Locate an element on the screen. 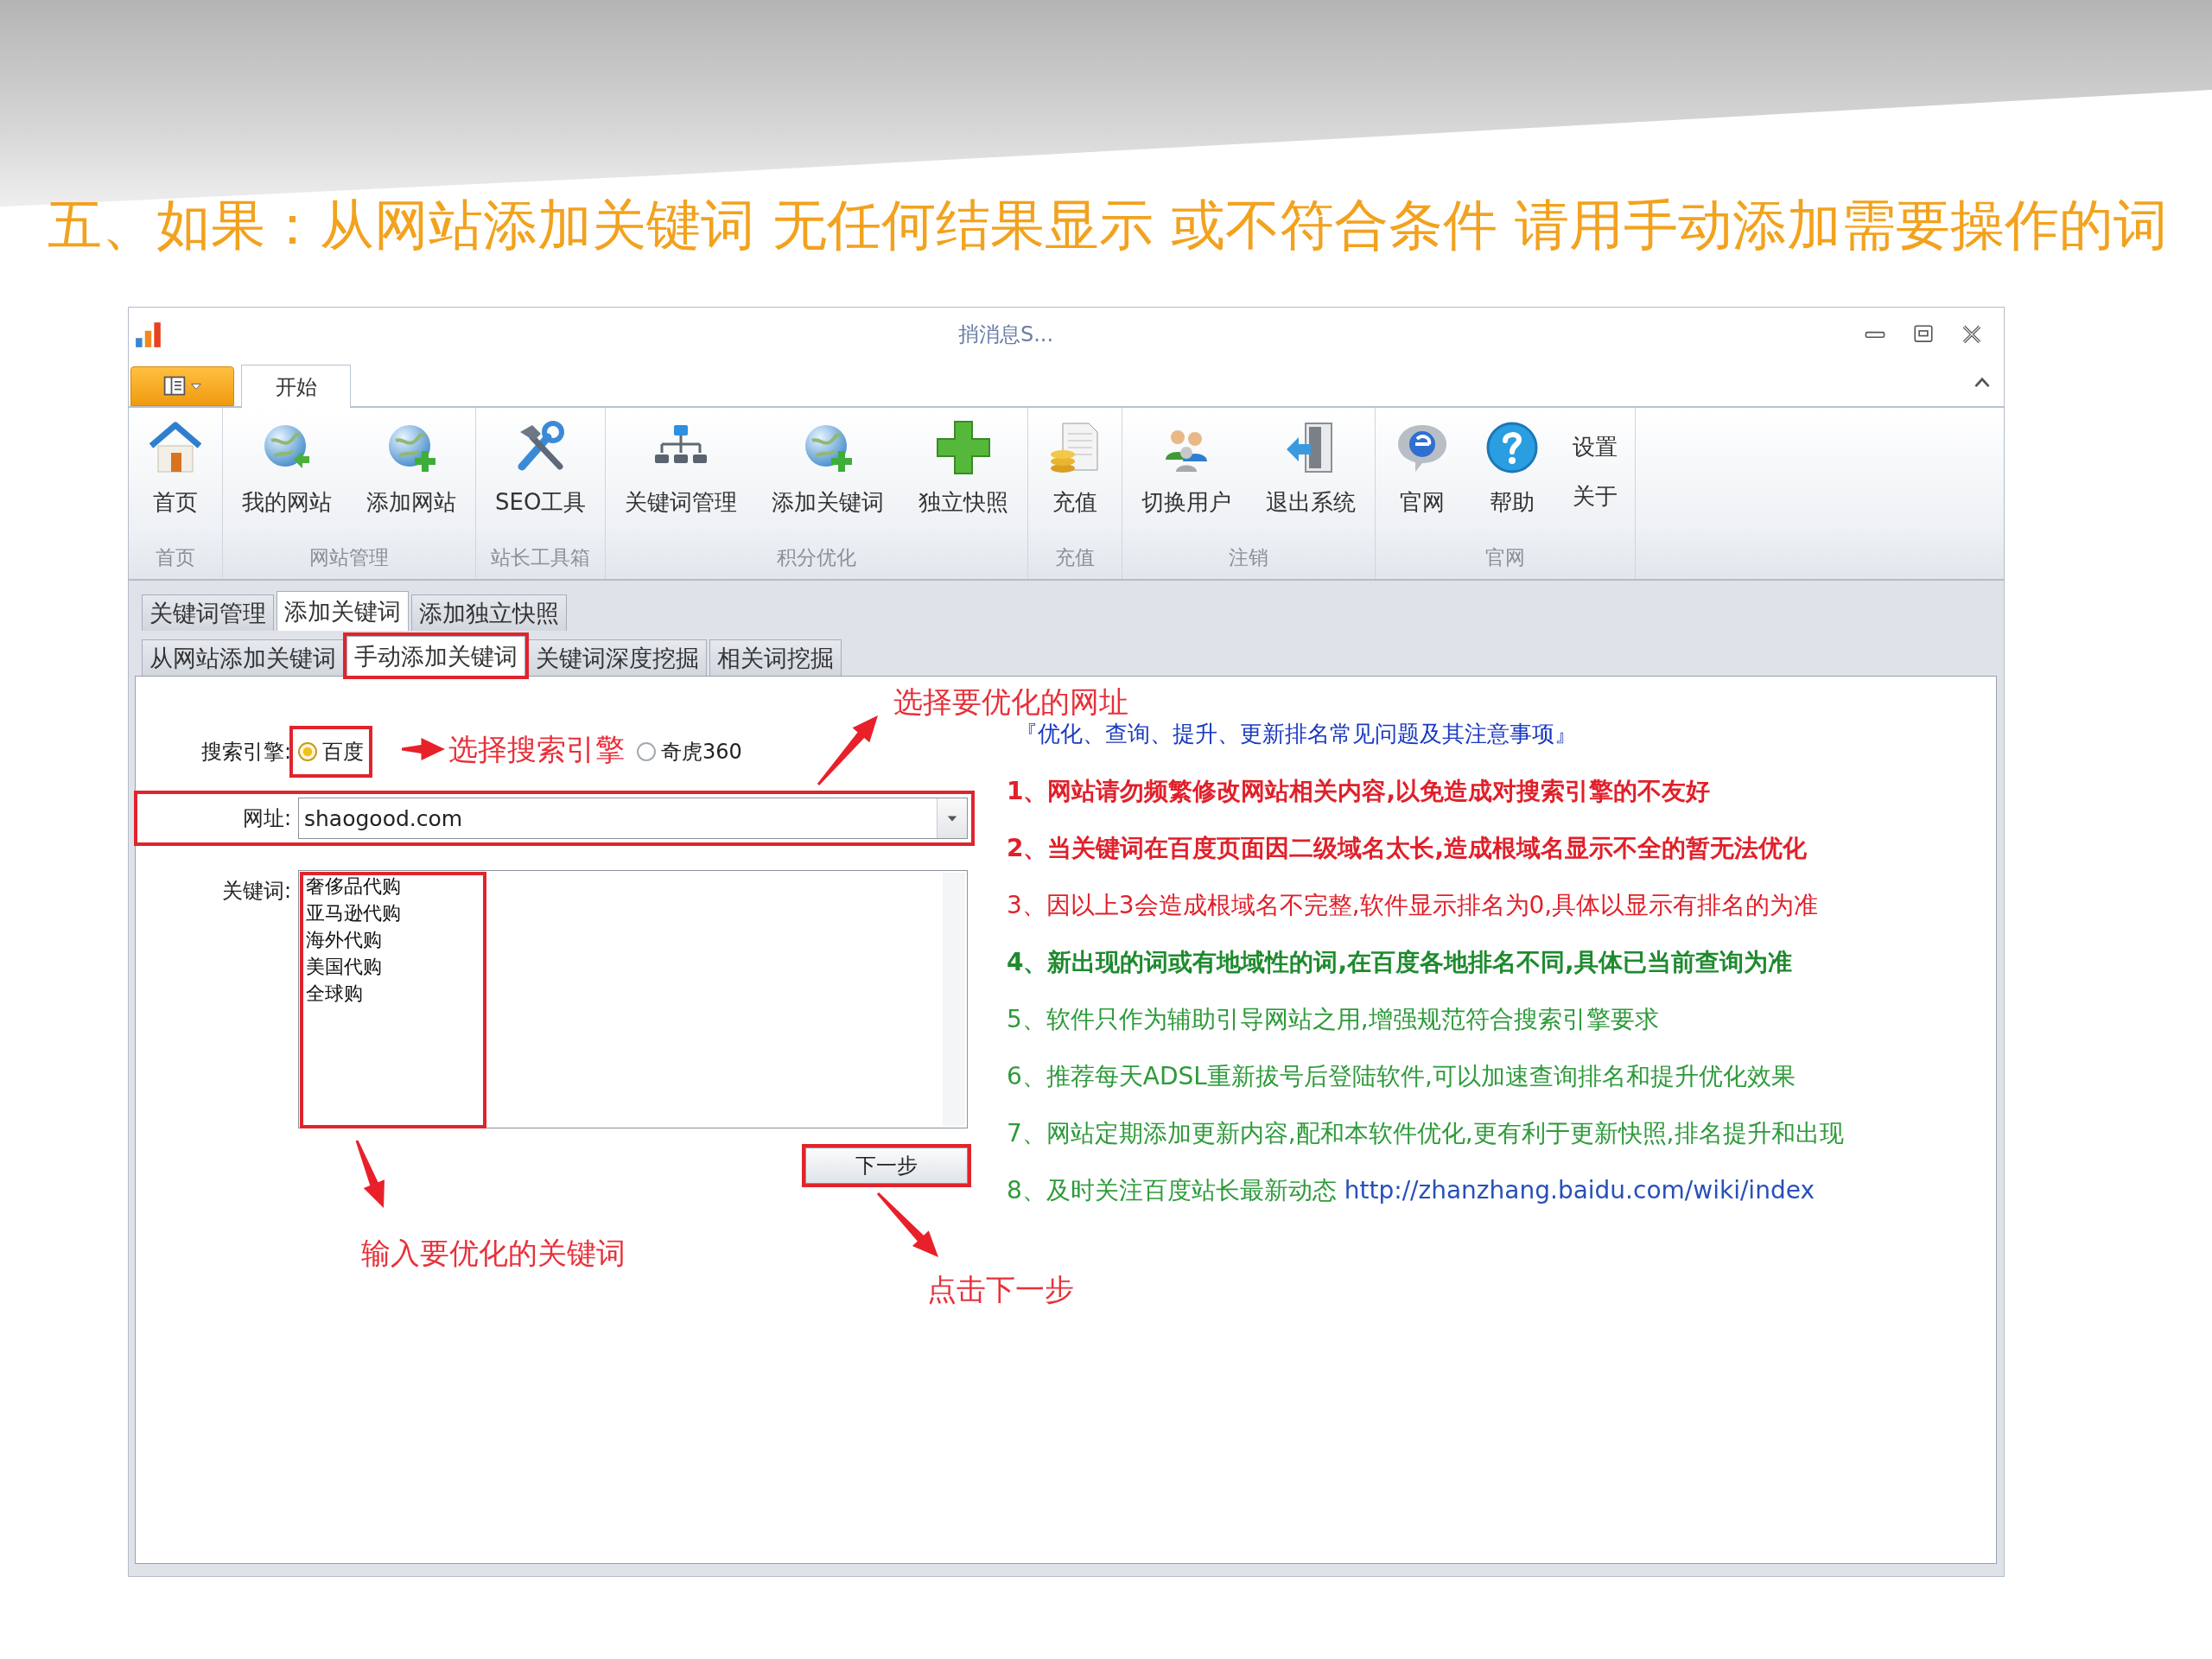 Image resolution: width=2212 pixels, height=1659 pixels. slide-title: 五、如果：从网站添加关键词 无任何结果显示 或不符合条件 请用手动添加需要操作的词 is located at coordinates (1108, 225).